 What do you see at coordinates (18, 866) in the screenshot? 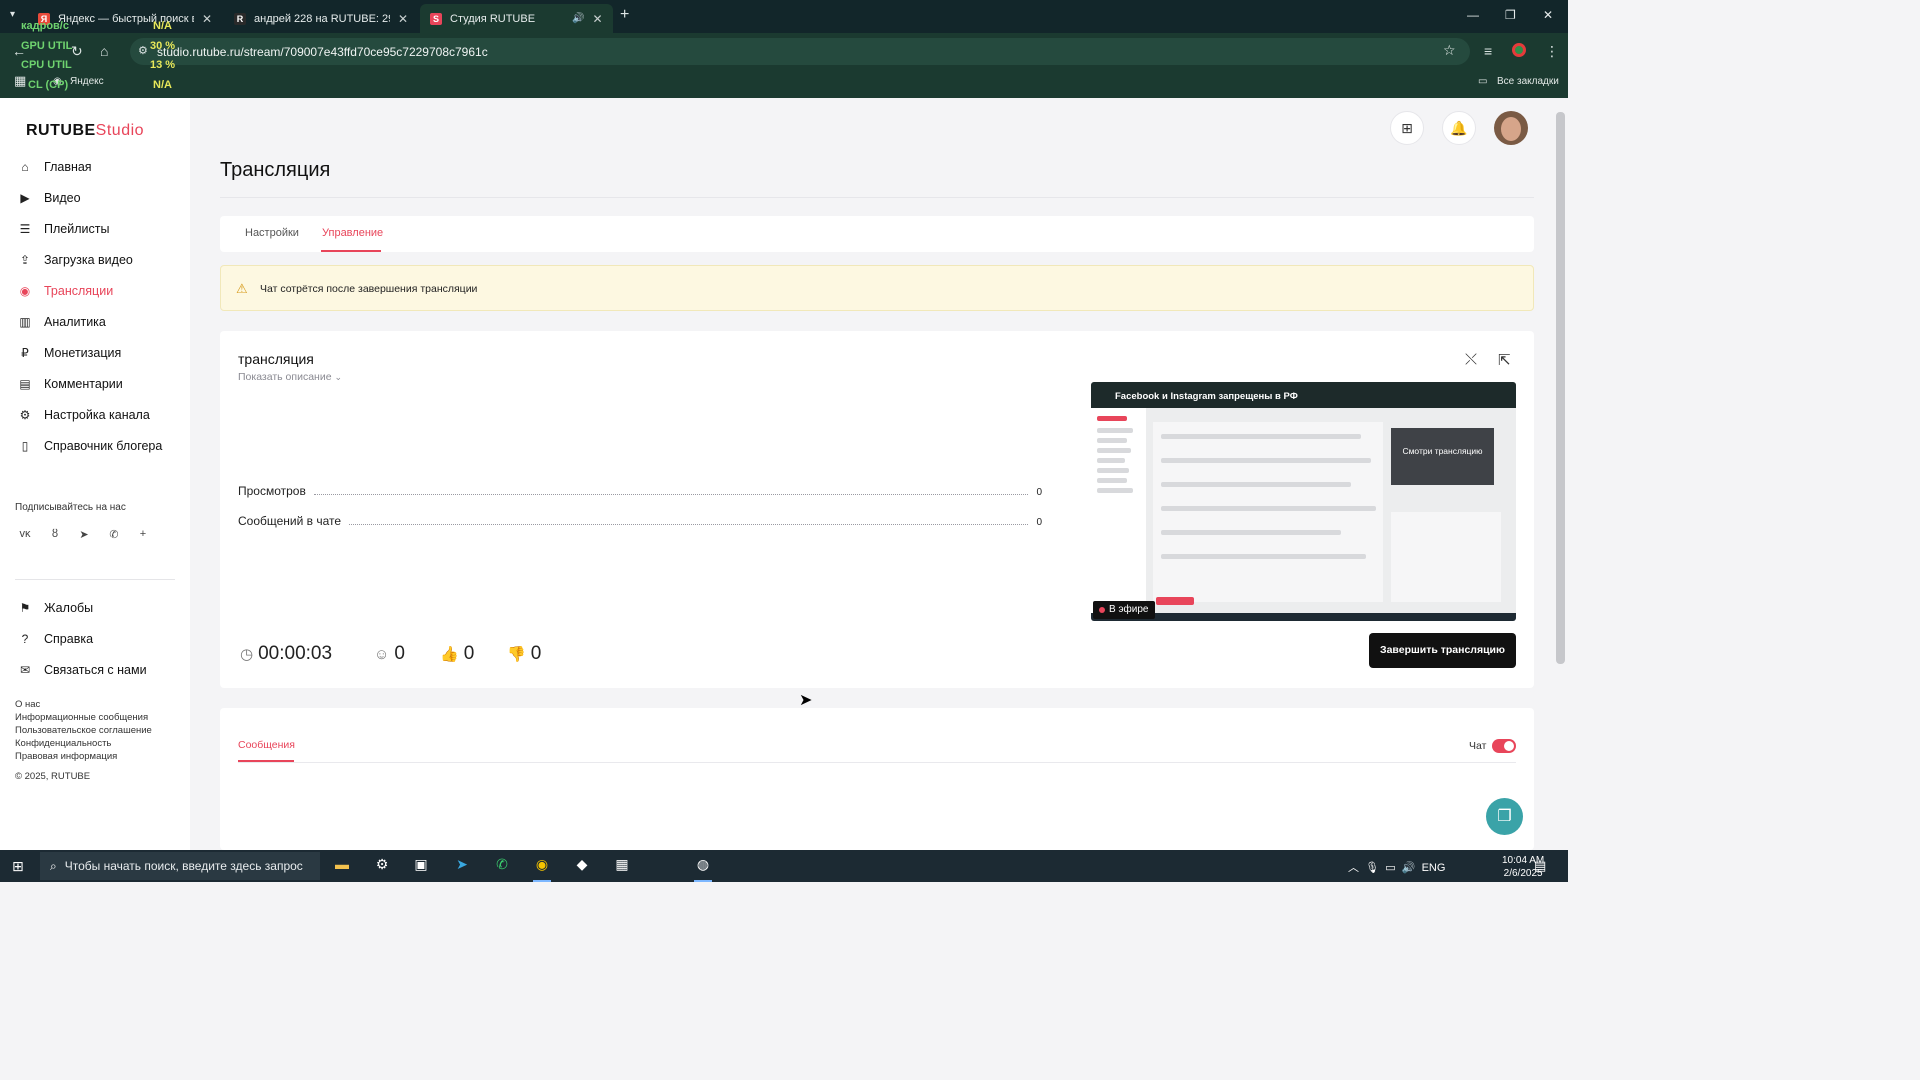
I see `windows-start-icon: ⊞` at bounding box center [18, 866].